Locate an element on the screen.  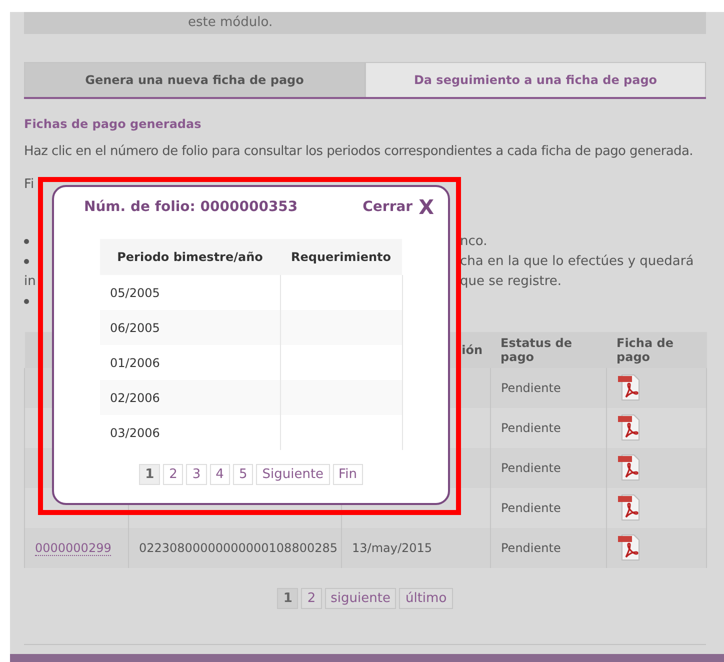
period-cell: 06/2005 is located at coordinates (135, 327).